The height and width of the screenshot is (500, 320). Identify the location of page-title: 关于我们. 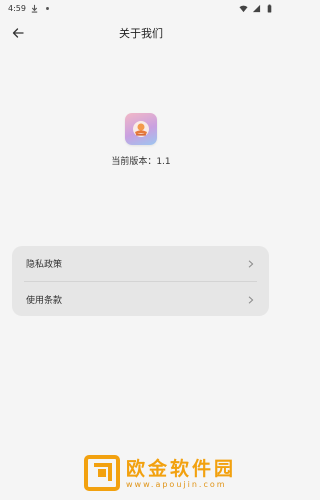
(141, 33).